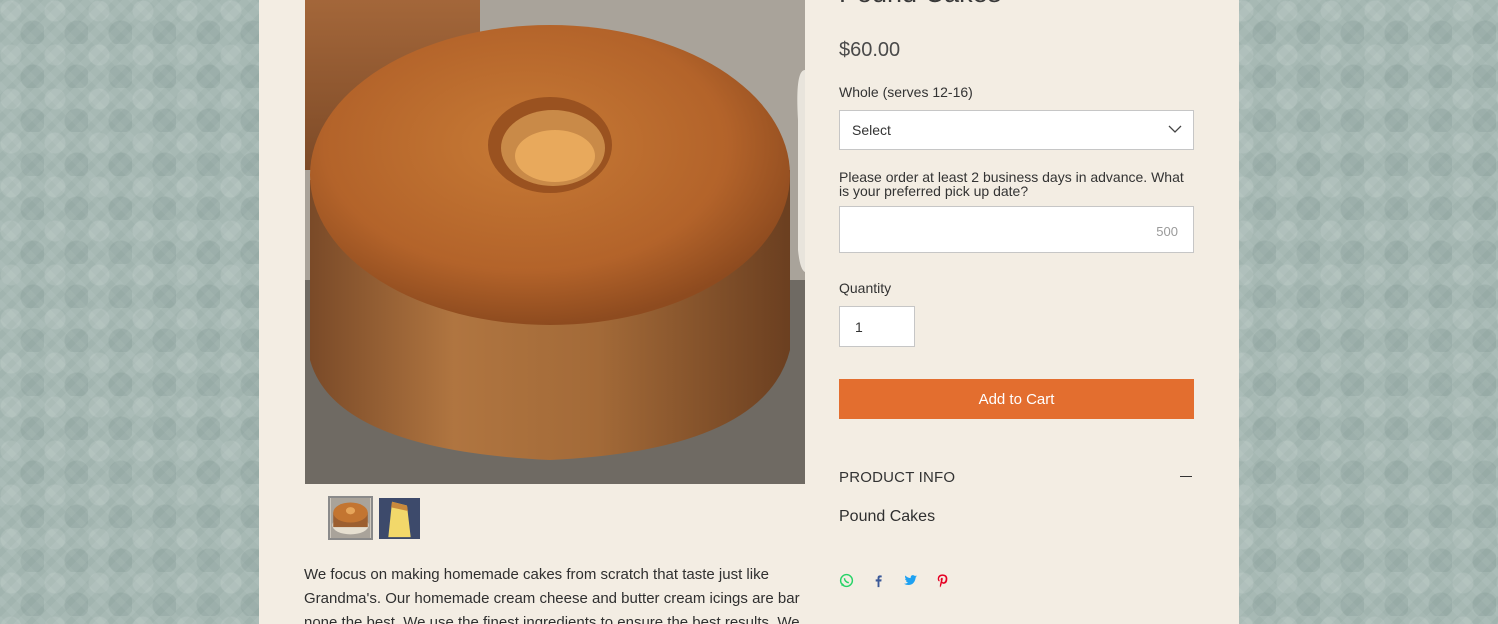  What do you see at coordinates (1016, 478) in the screenshot?
I see `product-info-toggle: PRODUCT INFO` at bounding box center [1016, 478].